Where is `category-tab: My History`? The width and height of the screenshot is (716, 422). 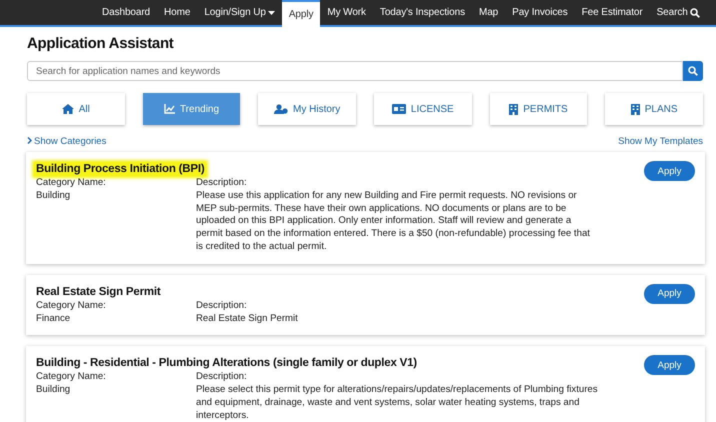
category-tab: My History is located at coordinates (307, 109).